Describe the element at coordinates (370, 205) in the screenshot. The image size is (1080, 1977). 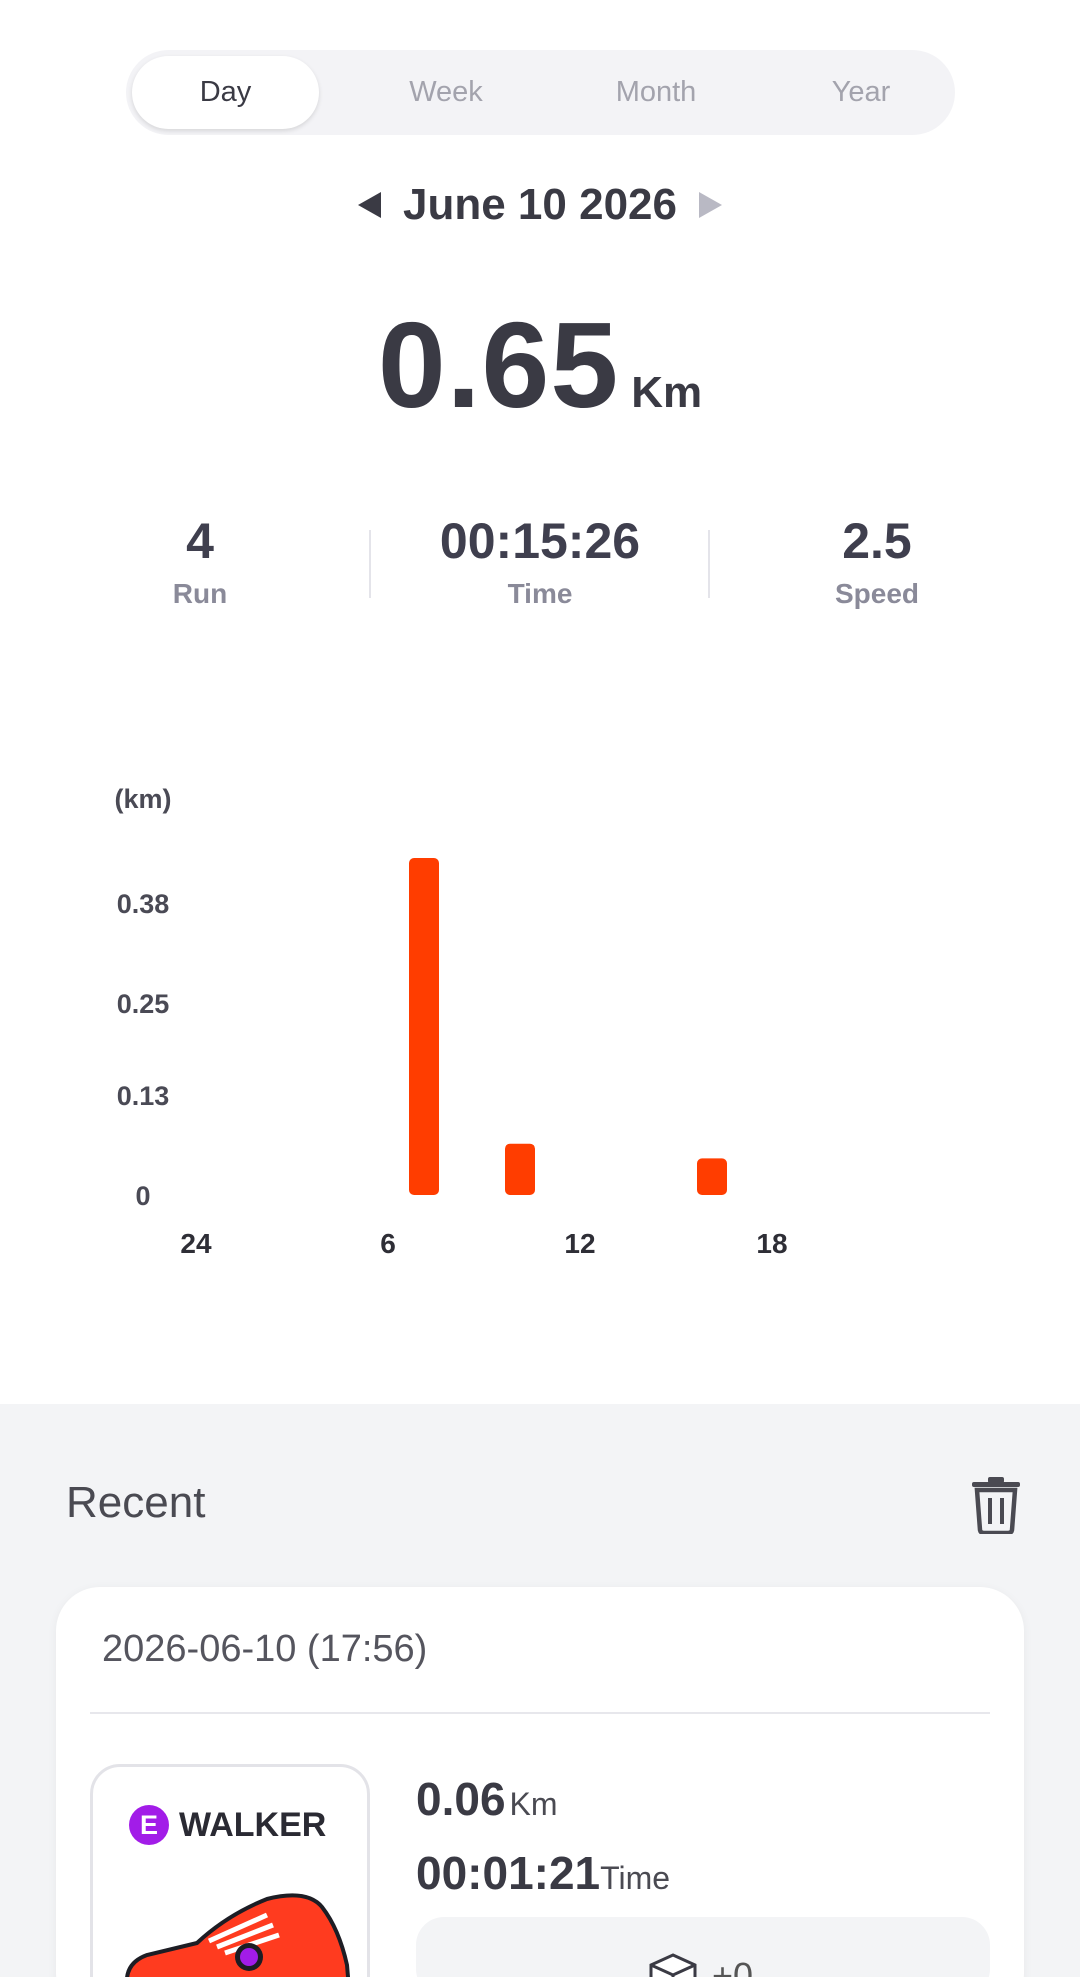
I see `previous-date-icon` at that location.